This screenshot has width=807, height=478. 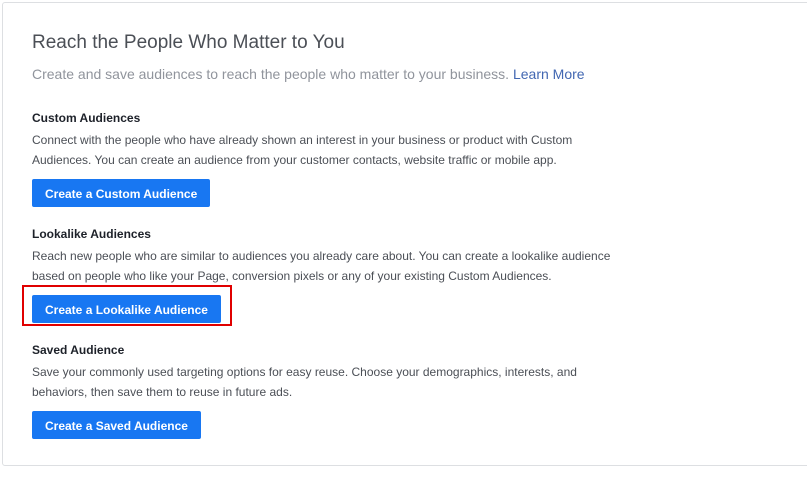 What do you see at coordinates (126, 309) in the screenshot?
I see `create-lookalike-audience-button: Create a Lookalike Audience` at bounding box center [126, 309].